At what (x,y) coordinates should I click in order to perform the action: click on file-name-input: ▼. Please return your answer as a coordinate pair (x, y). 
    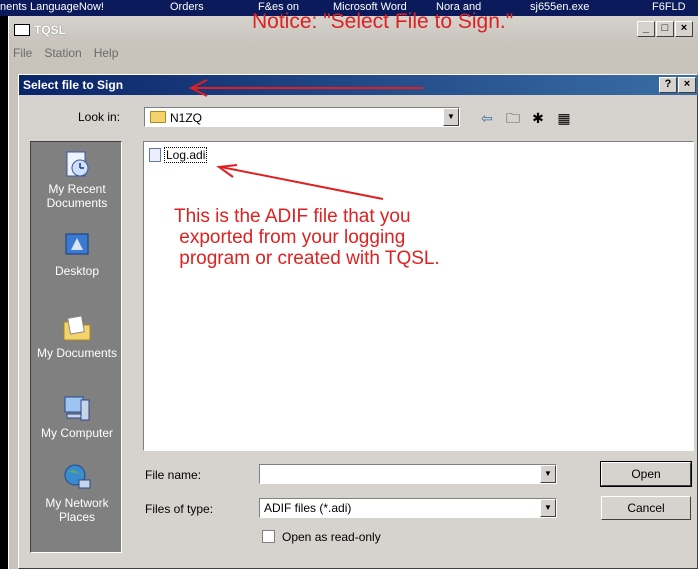
    Looking at the image, I should click on (408, 474).